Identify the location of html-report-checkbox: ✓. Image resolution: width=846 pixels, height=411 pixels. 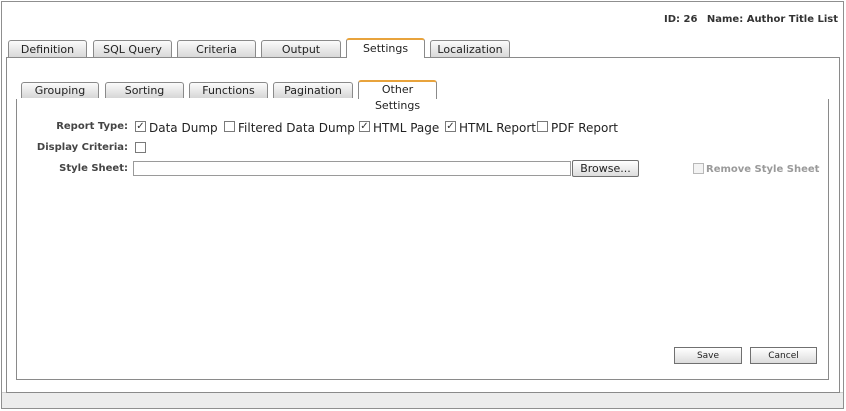
(450, 126).